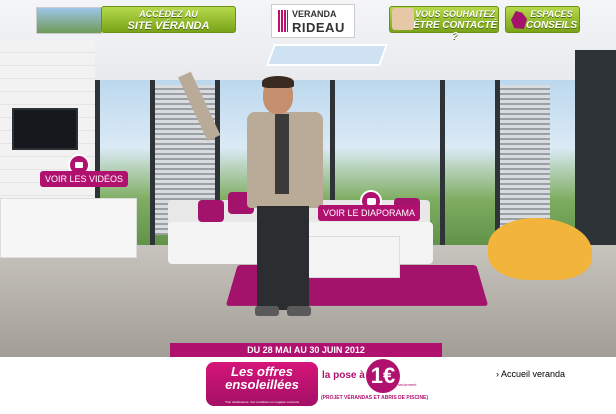 The height and width of the screenshot is (414, 616). I want to click on photo-glyph, so click(371, 201).